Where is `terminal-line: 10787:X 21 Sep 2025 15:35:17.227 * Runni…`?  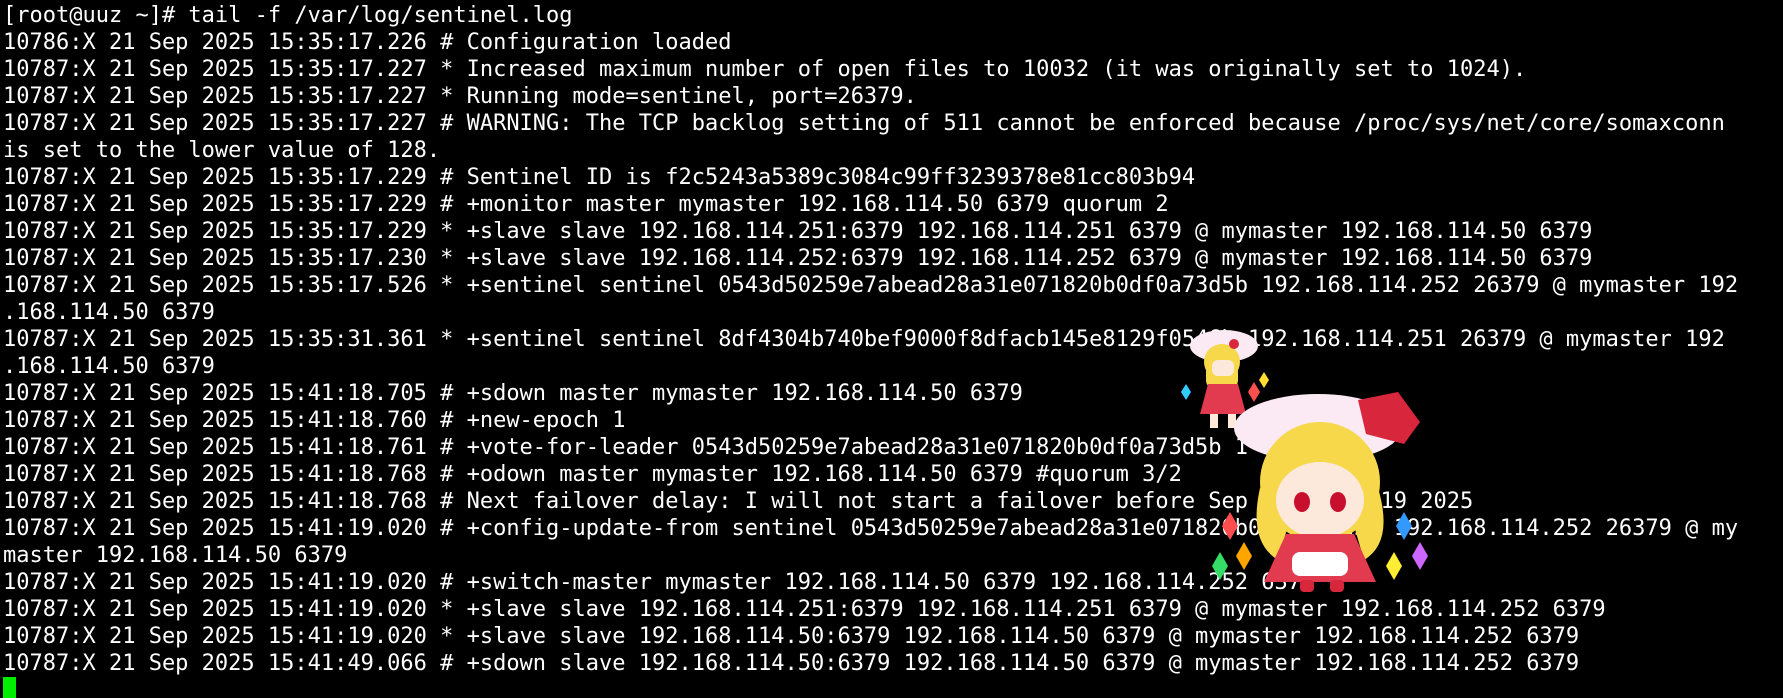
terminal-line: 10787:X 21 Sep 2025 15:35:17.227 * Runni… is located at coordinates (460, 96).